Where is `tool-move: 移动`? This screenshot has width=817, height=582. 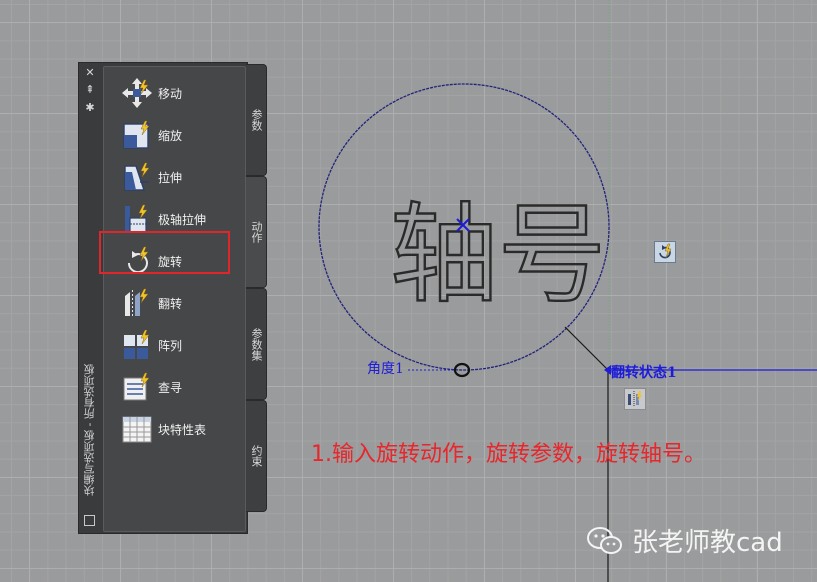 tool-move: 移动 is located at coordinates (182, 93).